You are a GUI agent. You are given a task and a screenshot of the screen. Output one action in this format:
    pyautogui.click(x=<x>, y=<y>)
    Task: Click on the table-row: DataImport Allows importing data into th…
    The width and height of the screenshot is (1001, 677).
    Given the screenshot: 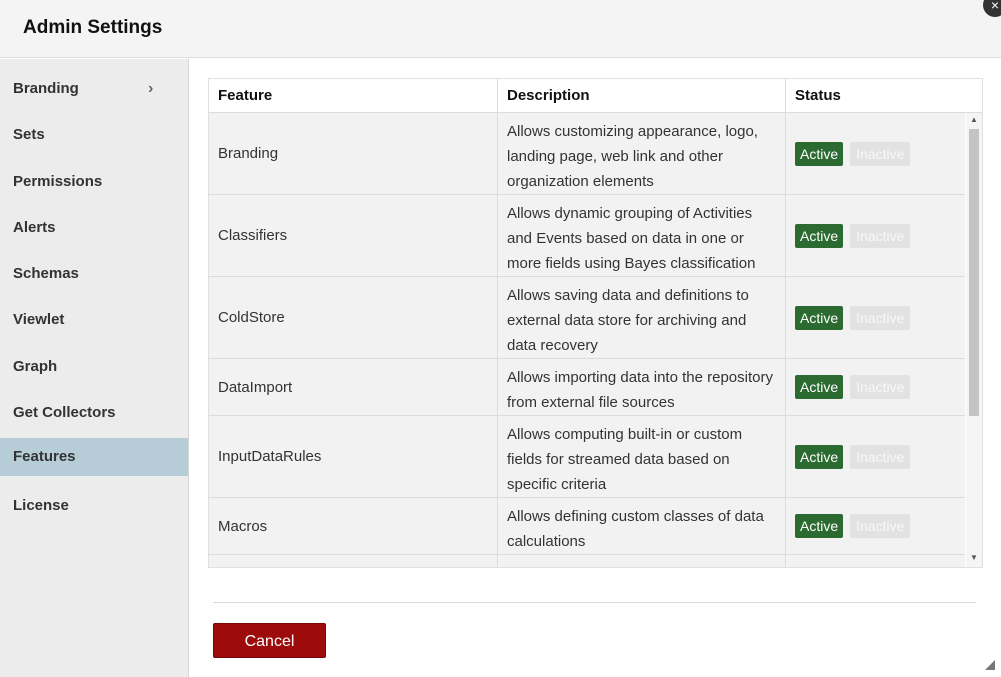 What is the action you would take?
    pyautogui.click(x=587, y=387)
    